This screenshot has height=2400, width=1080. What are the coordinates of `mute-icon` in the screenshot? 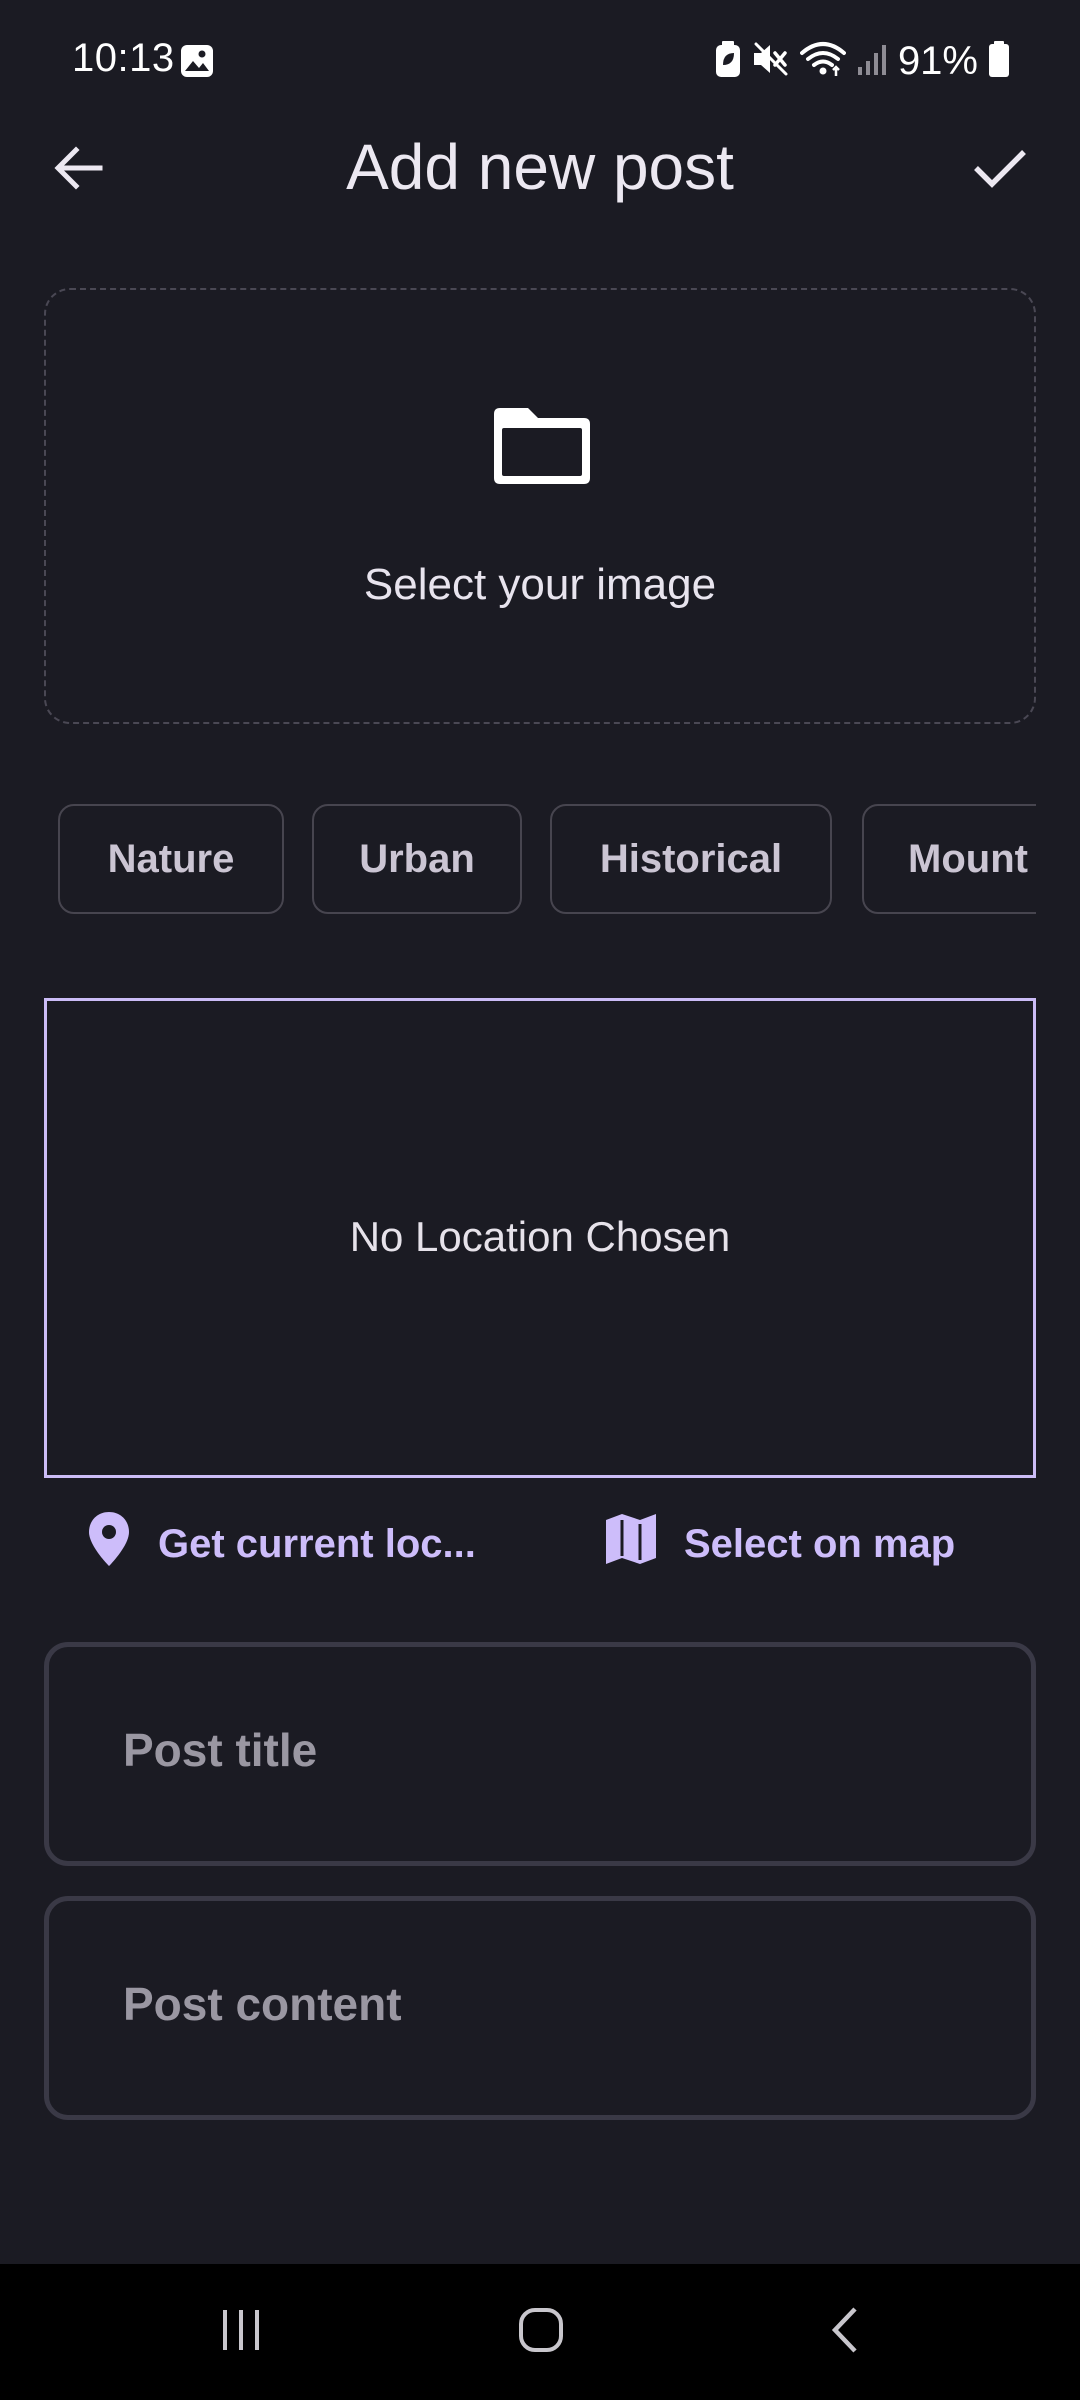 It's located at (771, 61).